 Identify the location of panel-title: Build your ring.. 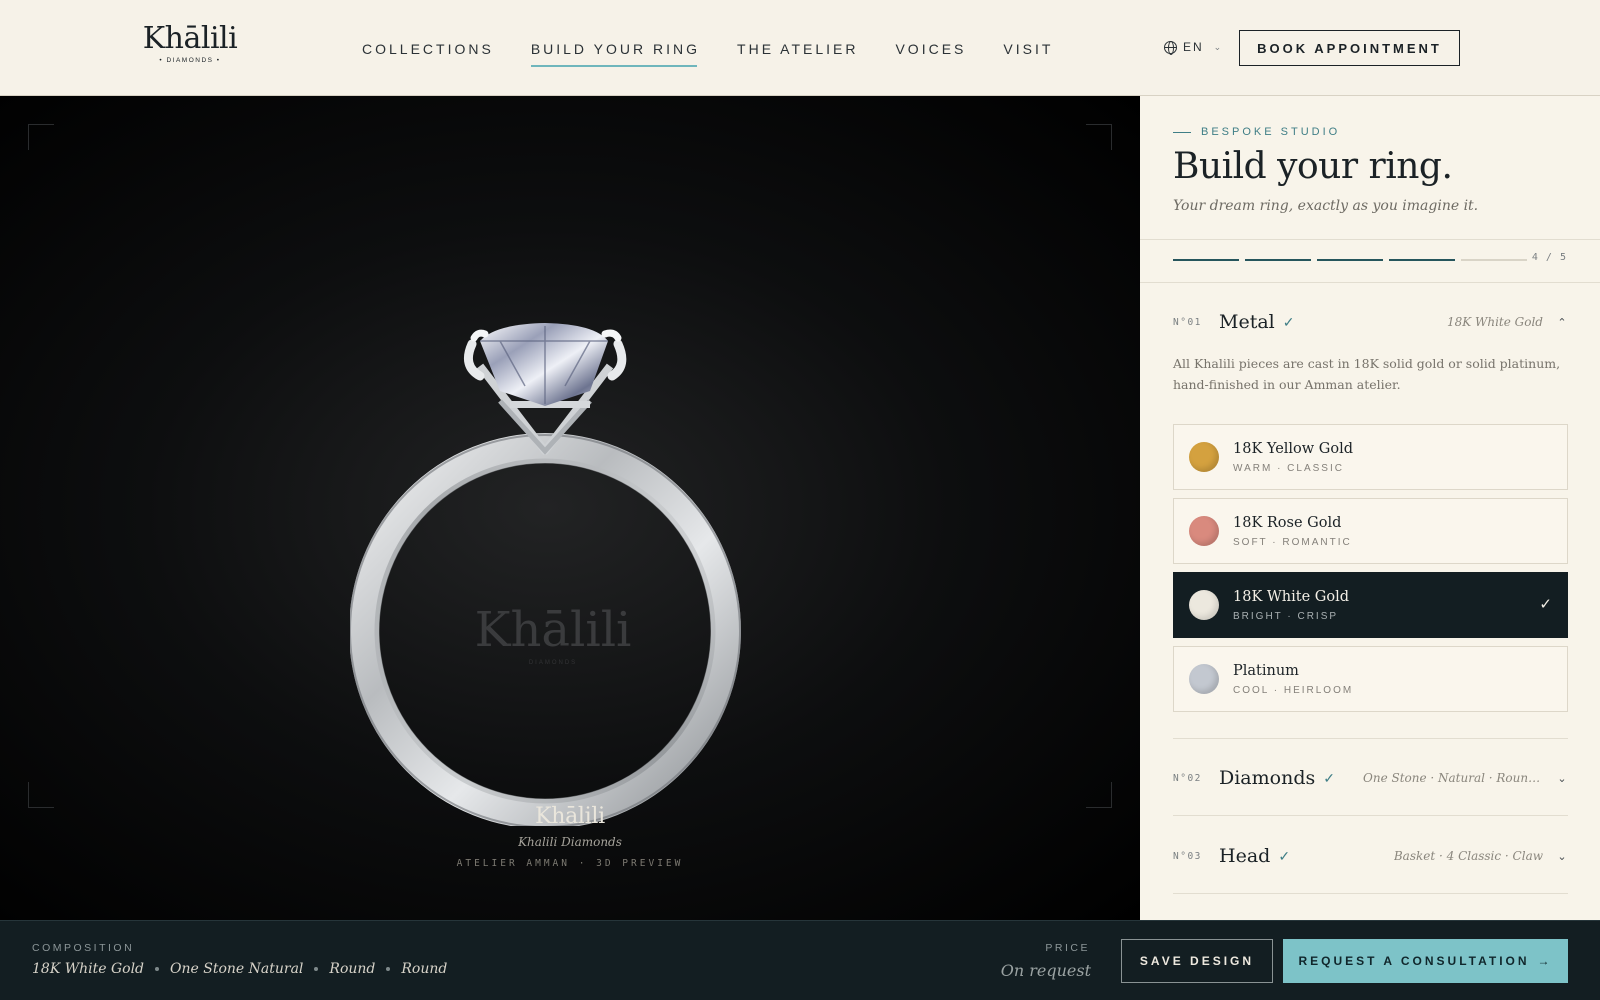
(1313, 166).